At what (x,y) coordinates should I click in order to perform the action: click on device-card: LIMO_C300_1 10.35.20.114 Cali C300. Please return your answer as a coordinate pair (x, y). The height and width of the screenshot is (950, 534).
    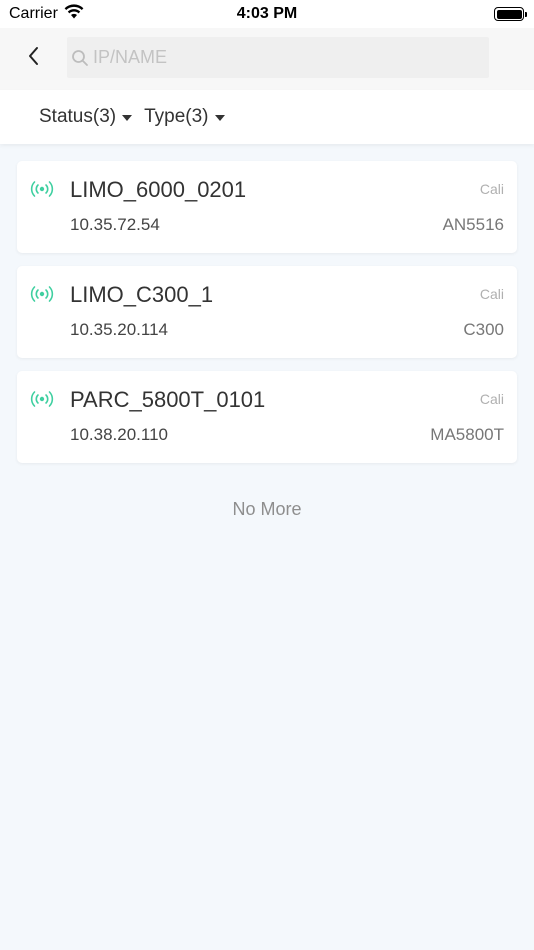
    Looking at the image, I should click on (267, 312).